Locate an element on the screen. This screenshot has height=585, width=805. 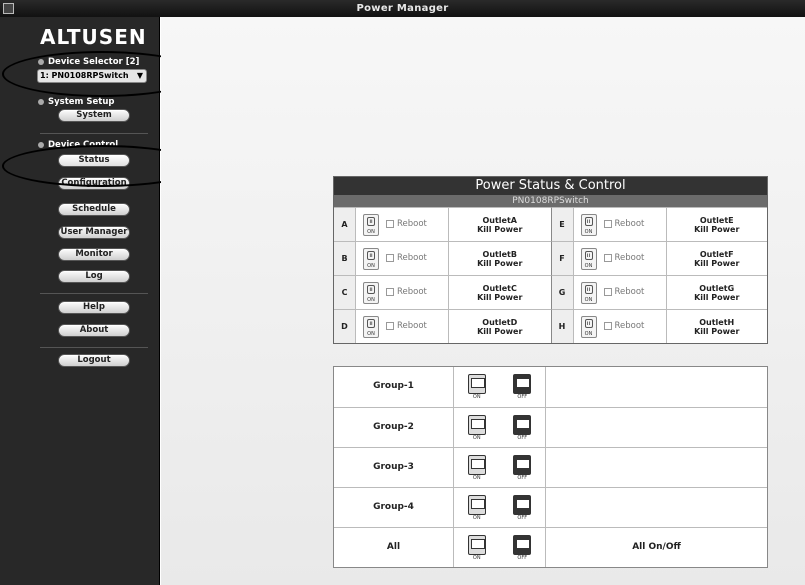
outlet-row: F ıı ON Reboot OutletF Kill Power is located at coordinates (659, 258).